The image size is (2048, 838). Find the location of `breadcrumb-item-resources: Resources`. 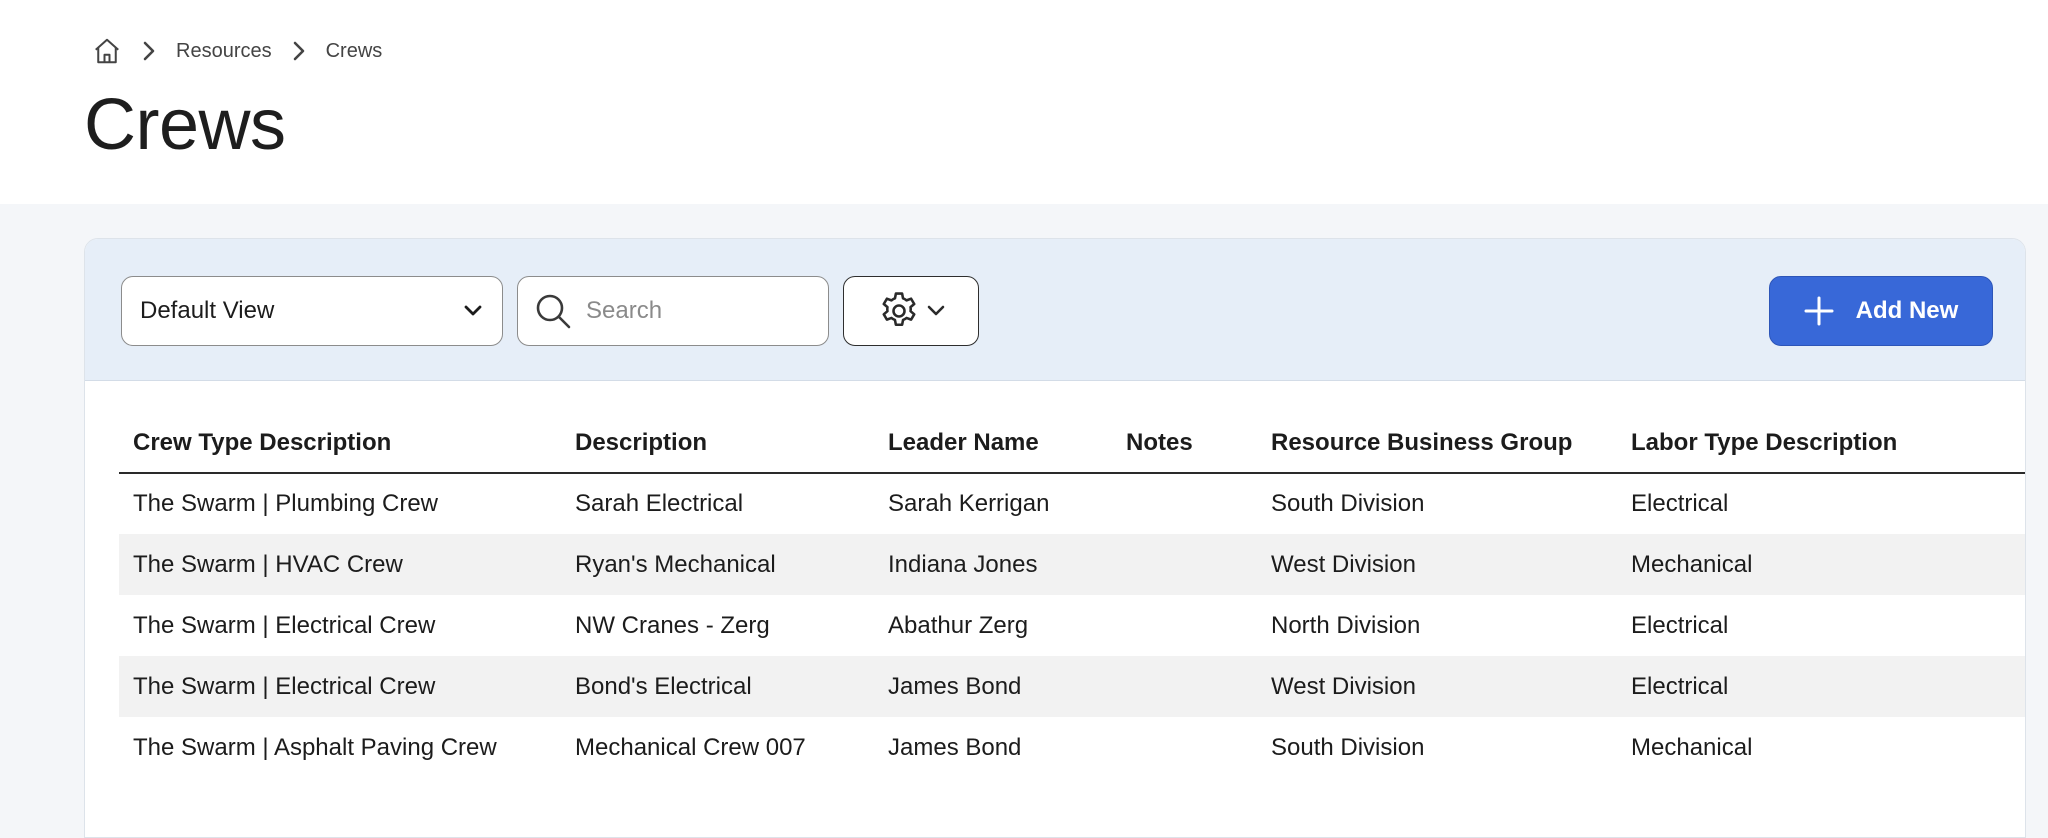

breadcrumb-item-resources: Resources is located at coordinates (224, 51).